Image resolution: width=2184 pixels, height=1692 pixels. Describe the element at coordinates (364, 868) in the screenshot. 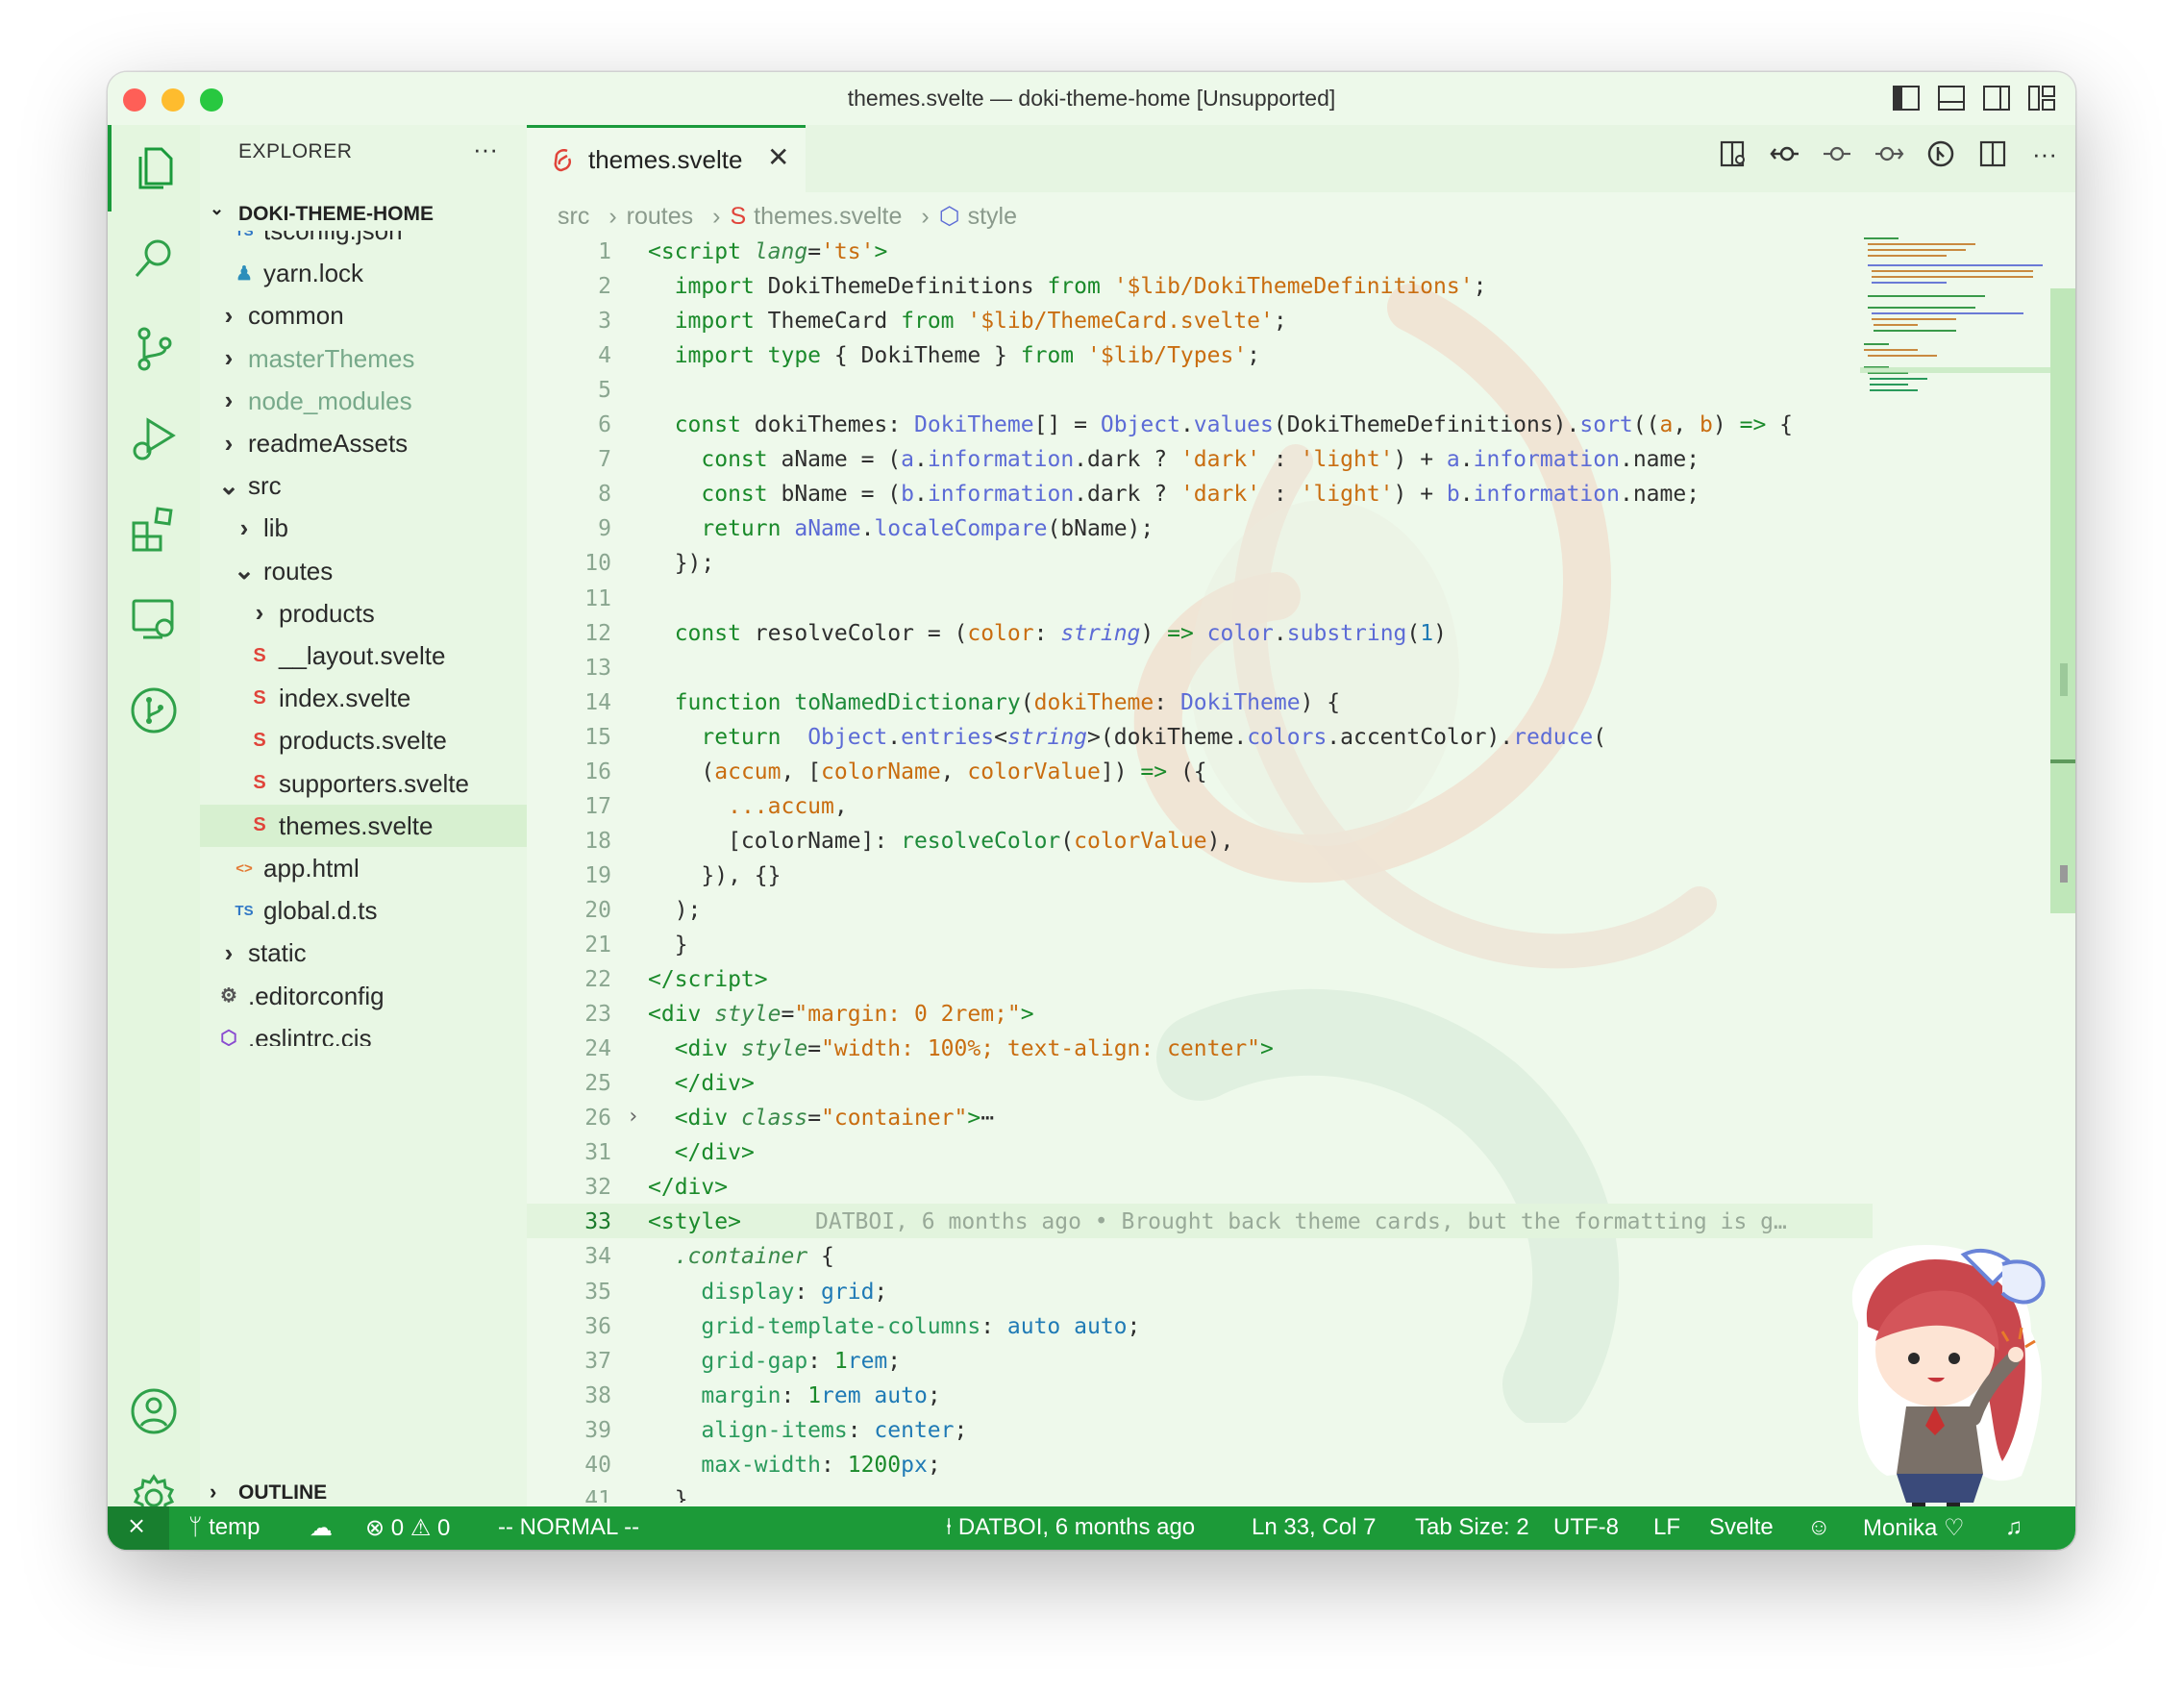

I see `file-item: <> app.html` at that location.